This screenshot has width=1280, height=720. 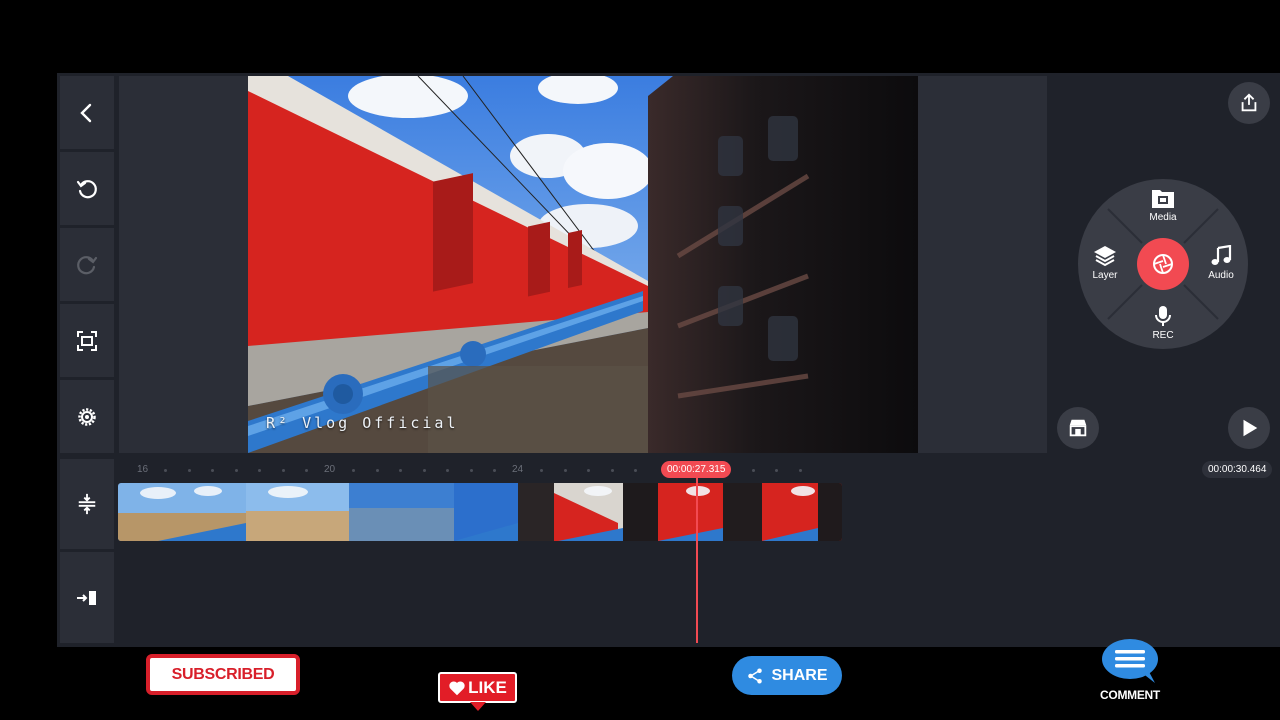 I want to click on rec-label: REC, so click(x=1163, y=335).